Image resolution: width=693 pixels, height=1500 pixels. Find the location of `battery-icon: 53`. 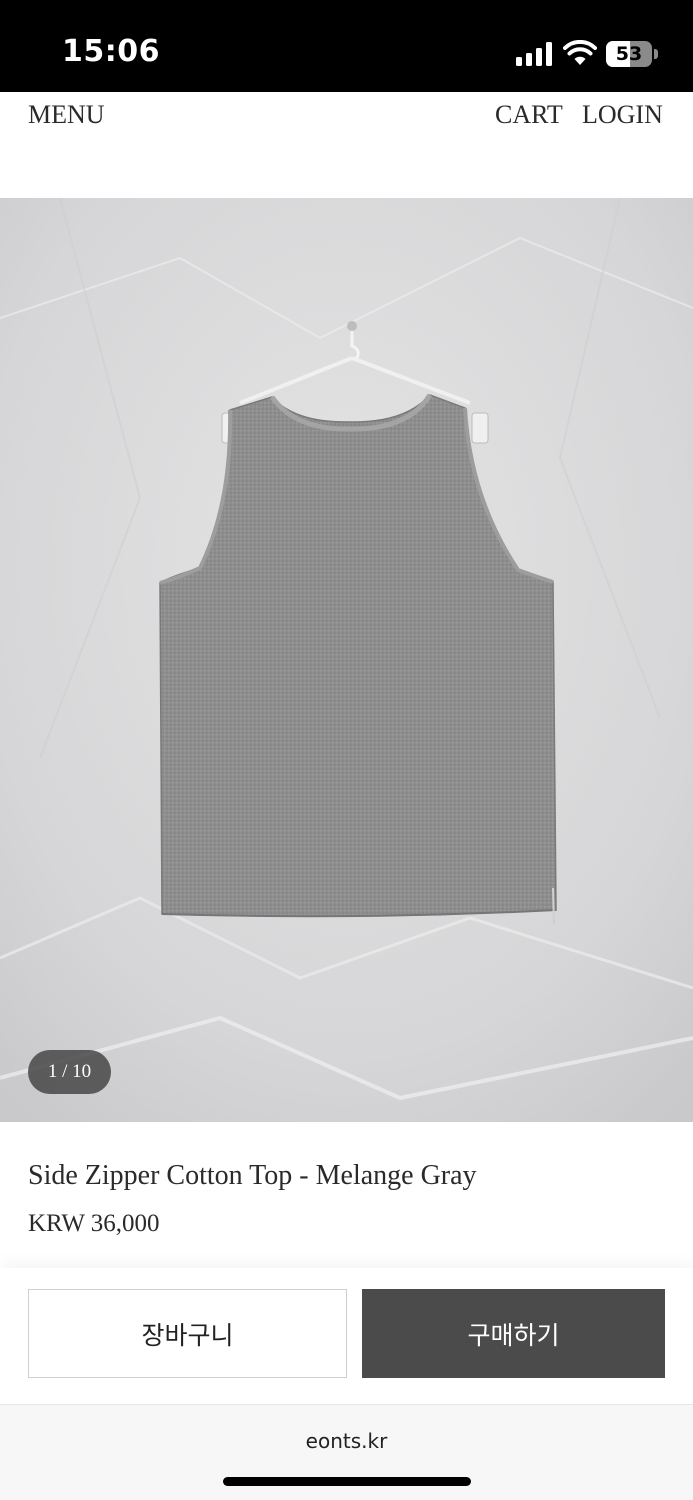

battery-icon: 53 is located at coordinates (632, 54).